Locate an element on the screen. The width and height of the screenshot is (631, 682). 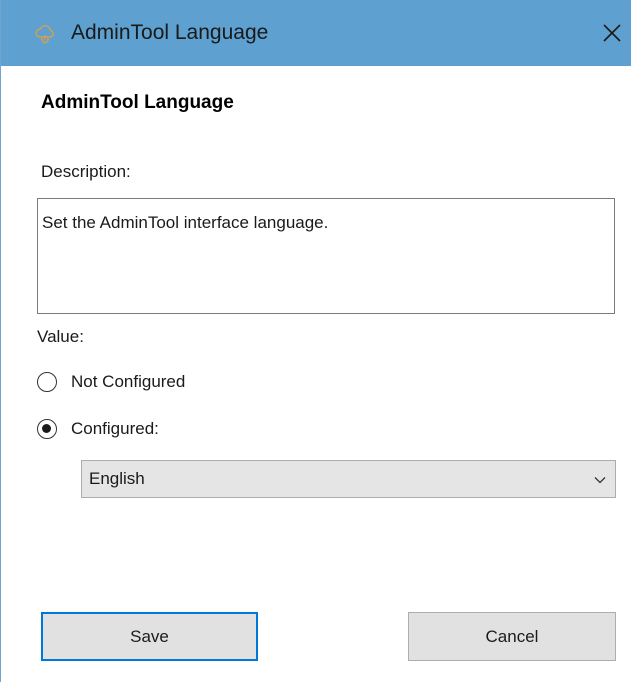
language-select-value: English is located at coordinates (117, 478).